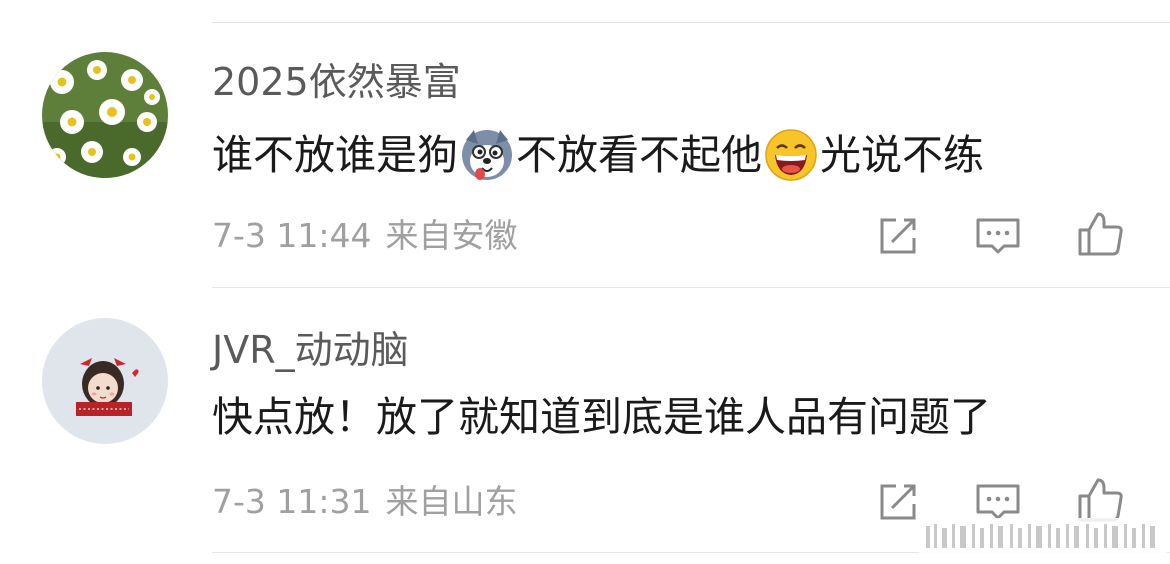 The image size is (1170, 564). What do you see at coordinates (451, 235) in the screenshot?
I see `comment-location: 来自安徽` at bounding box center [451, 235].